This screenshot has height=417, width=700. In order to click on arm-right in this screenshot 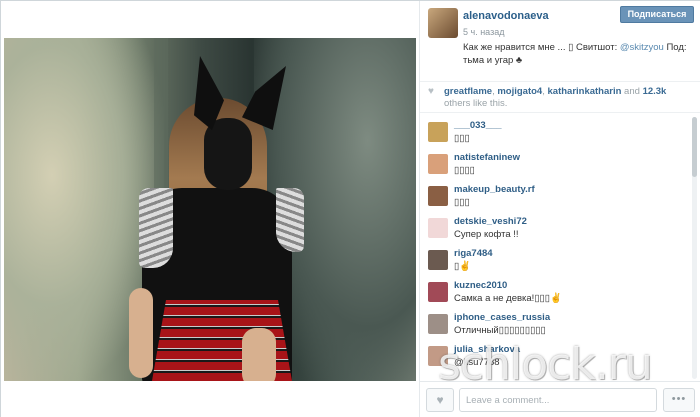, I will do `click(259, 354)`.